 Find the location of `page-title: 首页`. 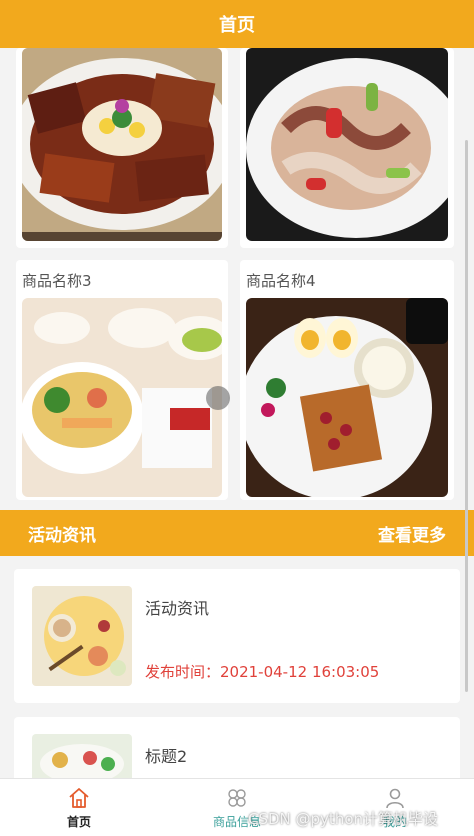

page-title: 首页 is located at coordinates (237, 25).